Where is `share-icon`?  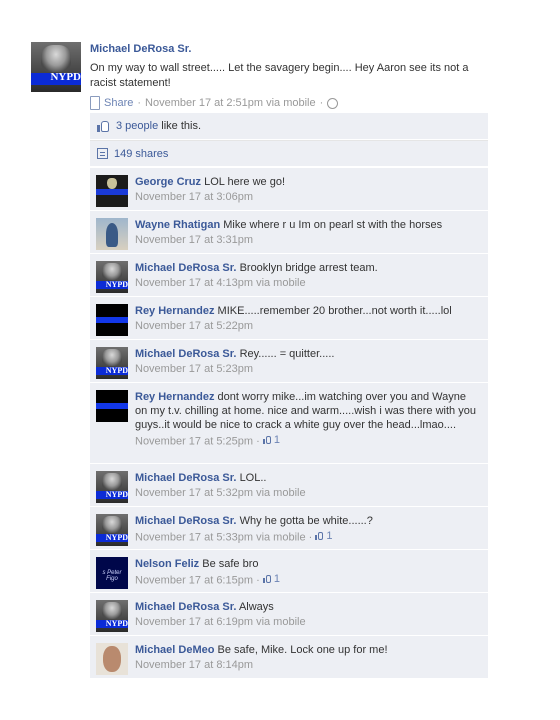 share-icon is located at coordinates (102, 153).